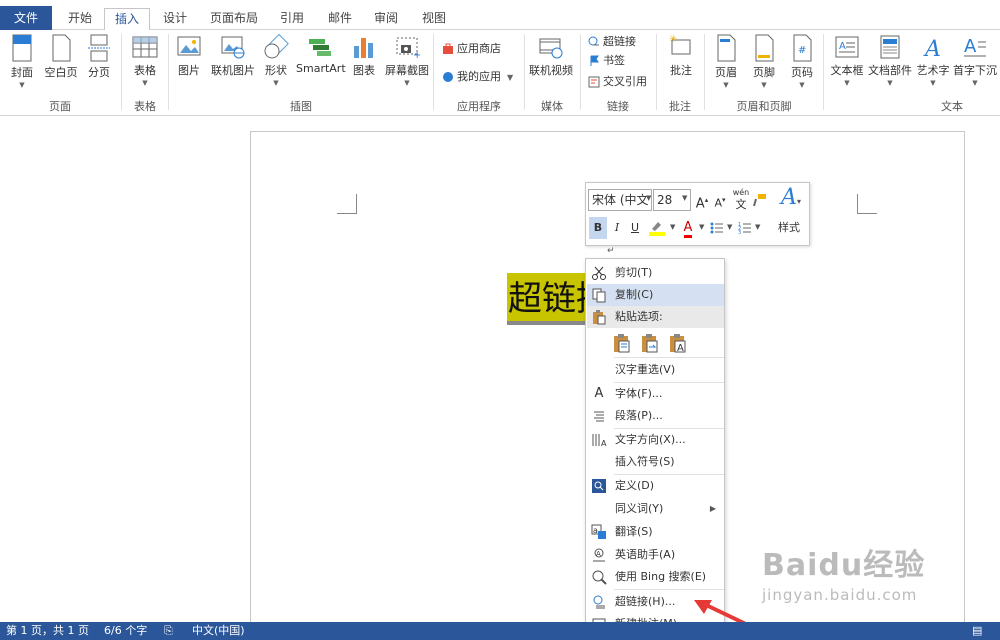  Describe the element at coordinates (599, 416) in the screenshot. I see `paragraph-icon` at that location.